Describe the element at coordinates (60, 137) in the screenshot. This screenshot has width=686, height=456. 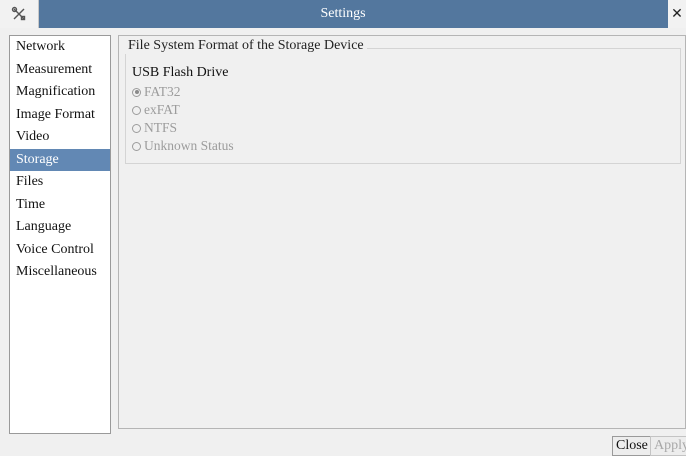
I see `sidebar-item-video: Video` at that location.